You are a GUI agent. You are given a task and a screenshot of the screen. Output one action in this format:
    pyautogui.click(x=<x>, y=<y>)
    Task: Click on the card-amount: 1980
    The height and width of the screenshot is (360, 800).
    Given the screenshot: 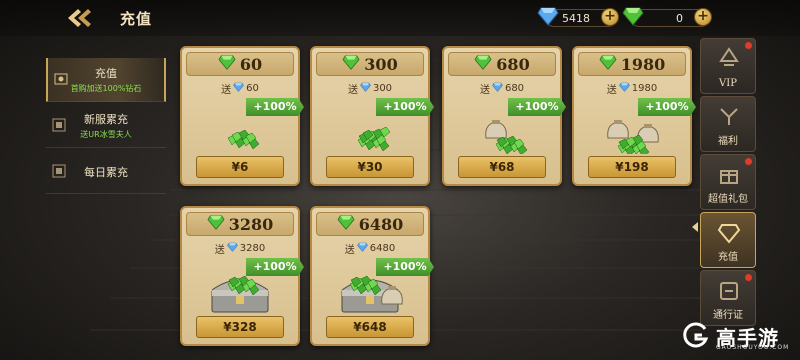 What is the action you would take?
    pyautogui.click(x=643, y=64)
    